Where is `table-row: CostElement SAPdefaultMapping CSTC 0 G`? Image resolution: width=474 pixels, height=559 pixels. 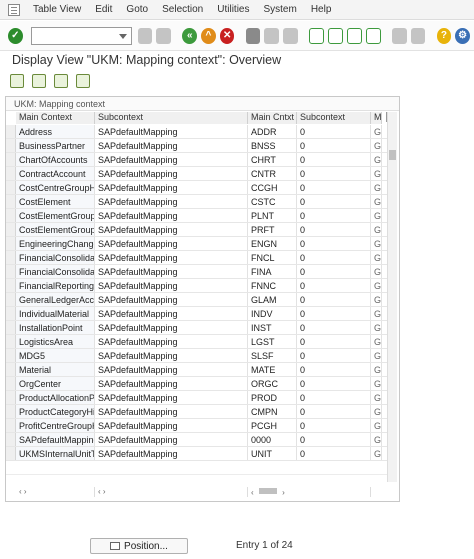
table-row: CostElement SAPdefaultMapping CSTC 0 G is located at coordinates (198, 202).